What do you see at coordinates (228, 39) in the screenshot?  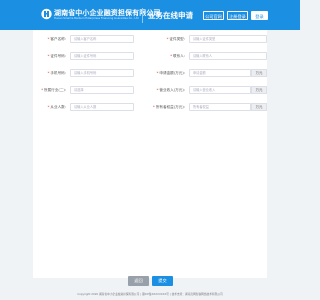 I see `id-type-input: 请输入证件类型` at bounding box center [228, 39].